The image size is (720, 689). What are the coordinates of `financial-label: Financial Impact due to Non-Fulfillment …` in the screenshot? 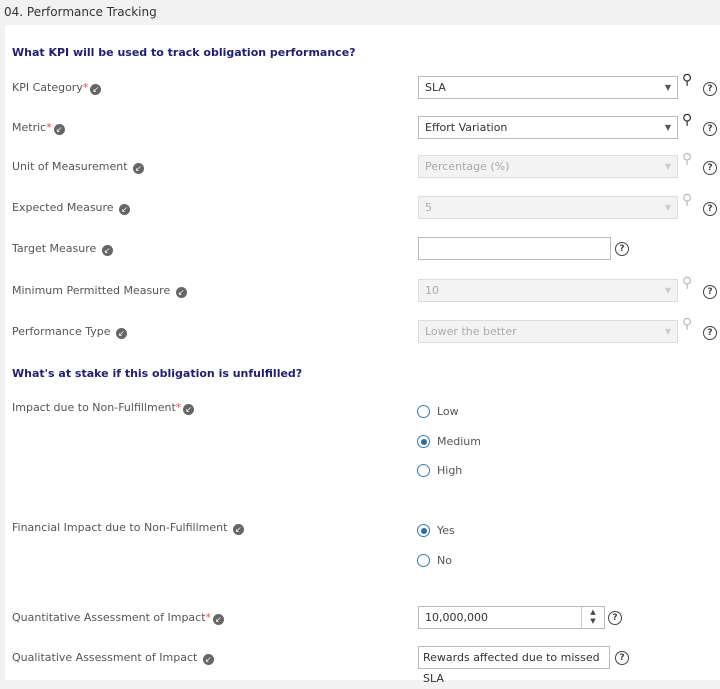 It's located at (128, 528).